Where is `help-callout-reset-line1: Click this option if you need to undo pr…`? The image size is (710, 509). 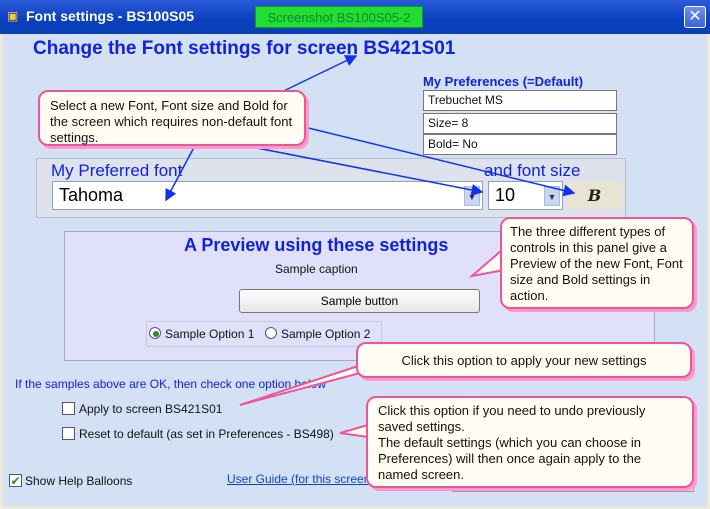 help-callout-reset-line1: Click this option if you need to undo pr… is located at coordinates (512, 418).